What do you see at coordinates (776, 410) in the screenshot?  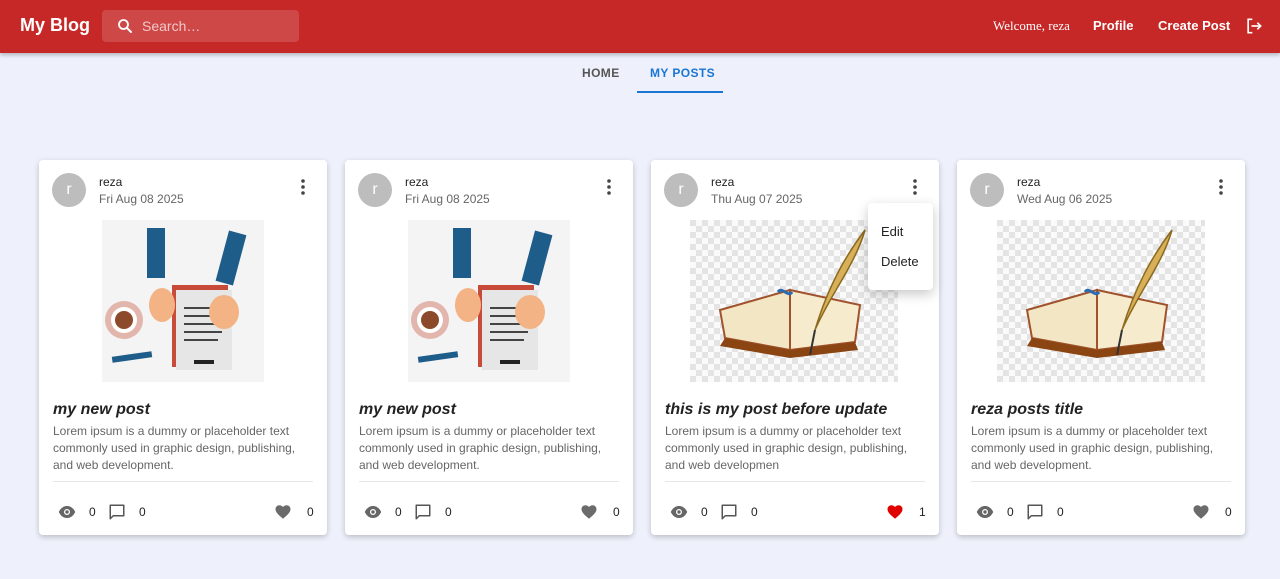 I see `post-title: this is my post before update` at bounding box center [776, 410].